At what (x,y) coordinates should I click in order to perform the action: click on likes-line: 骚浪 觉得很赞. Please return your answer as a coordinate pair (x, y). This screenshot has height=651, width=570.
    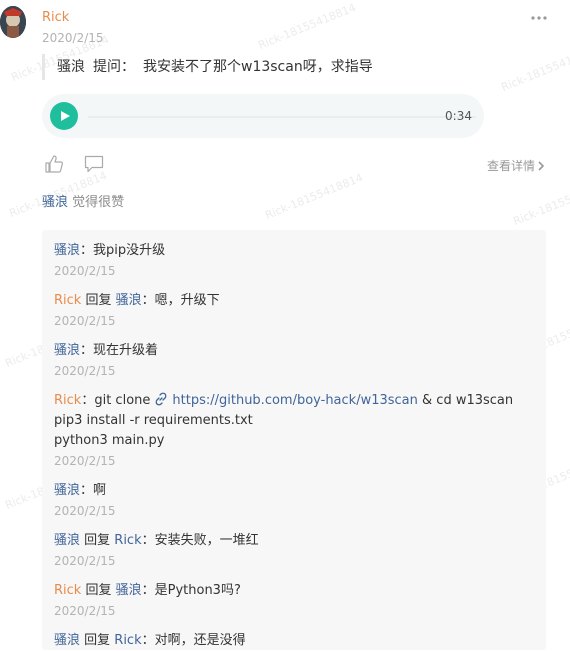
    Looking at the image, I should click on (83, 200).